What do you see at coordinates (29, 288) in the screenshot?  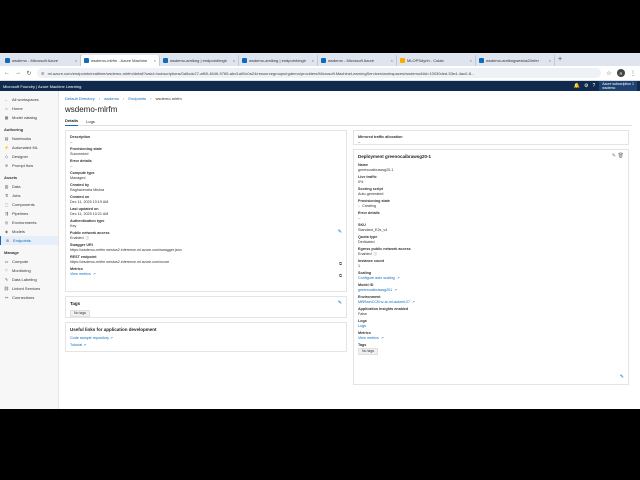 I see `sidebar-item-linked-services: ⛓ Linked Services` at bounding box center [29, 288].